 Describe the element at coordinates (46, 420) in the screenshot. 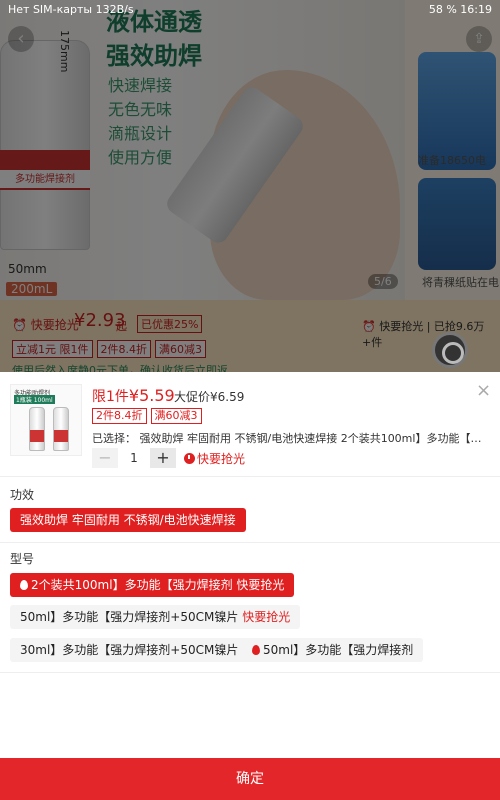

I see `product-thumbnail: 多功能助焊剂 1瓶装 100ml` at that location.